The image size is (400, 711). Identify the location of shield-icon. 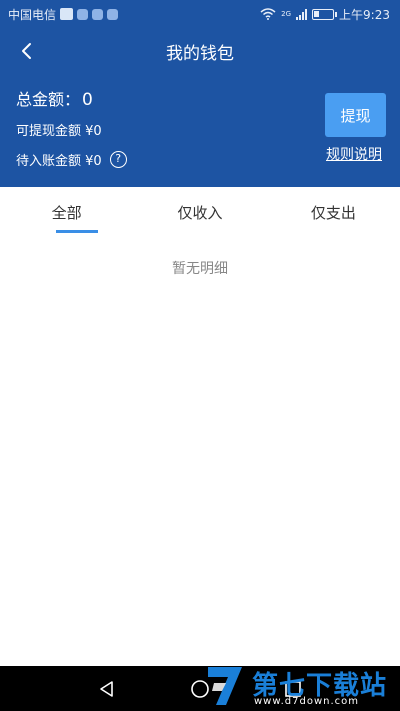
(98, 14).